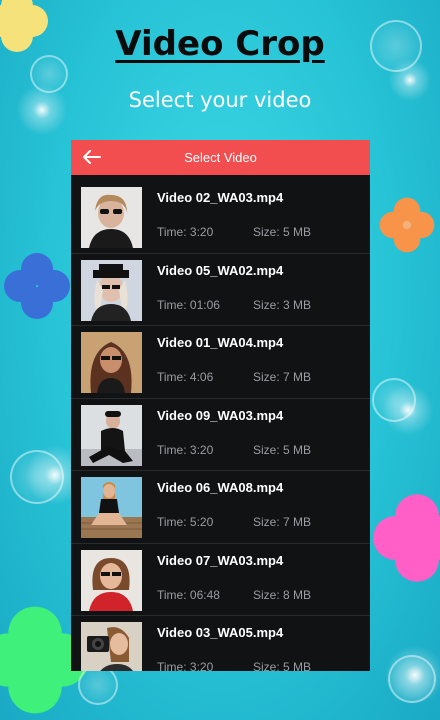 The image size is (440, 720). What do you see at coordinates (98, 685) in the screenshot?
I see `bokeh-decoration` at bounding box center [98, 685].